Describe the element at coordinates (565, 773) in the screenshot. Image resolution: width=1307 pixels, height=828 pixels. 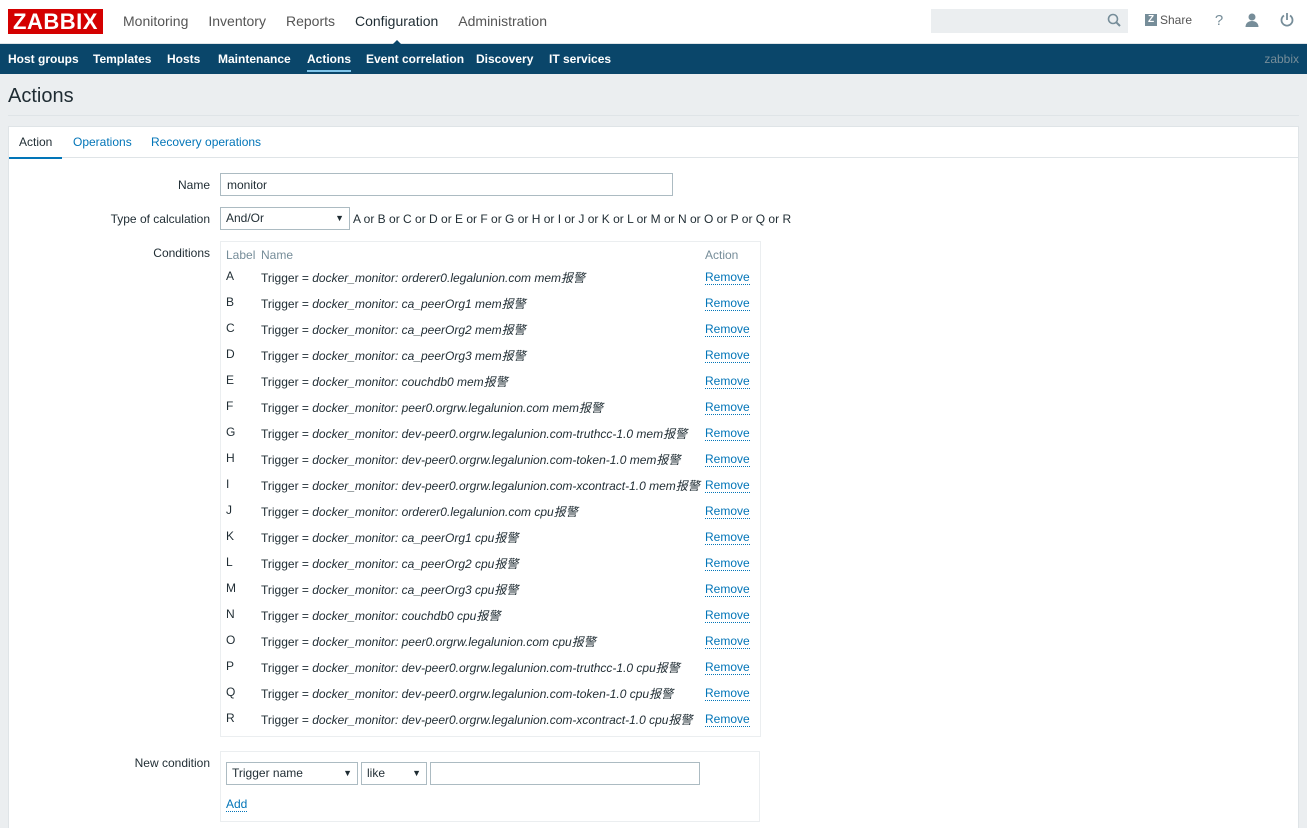
I see `condition-value-input` at that location.